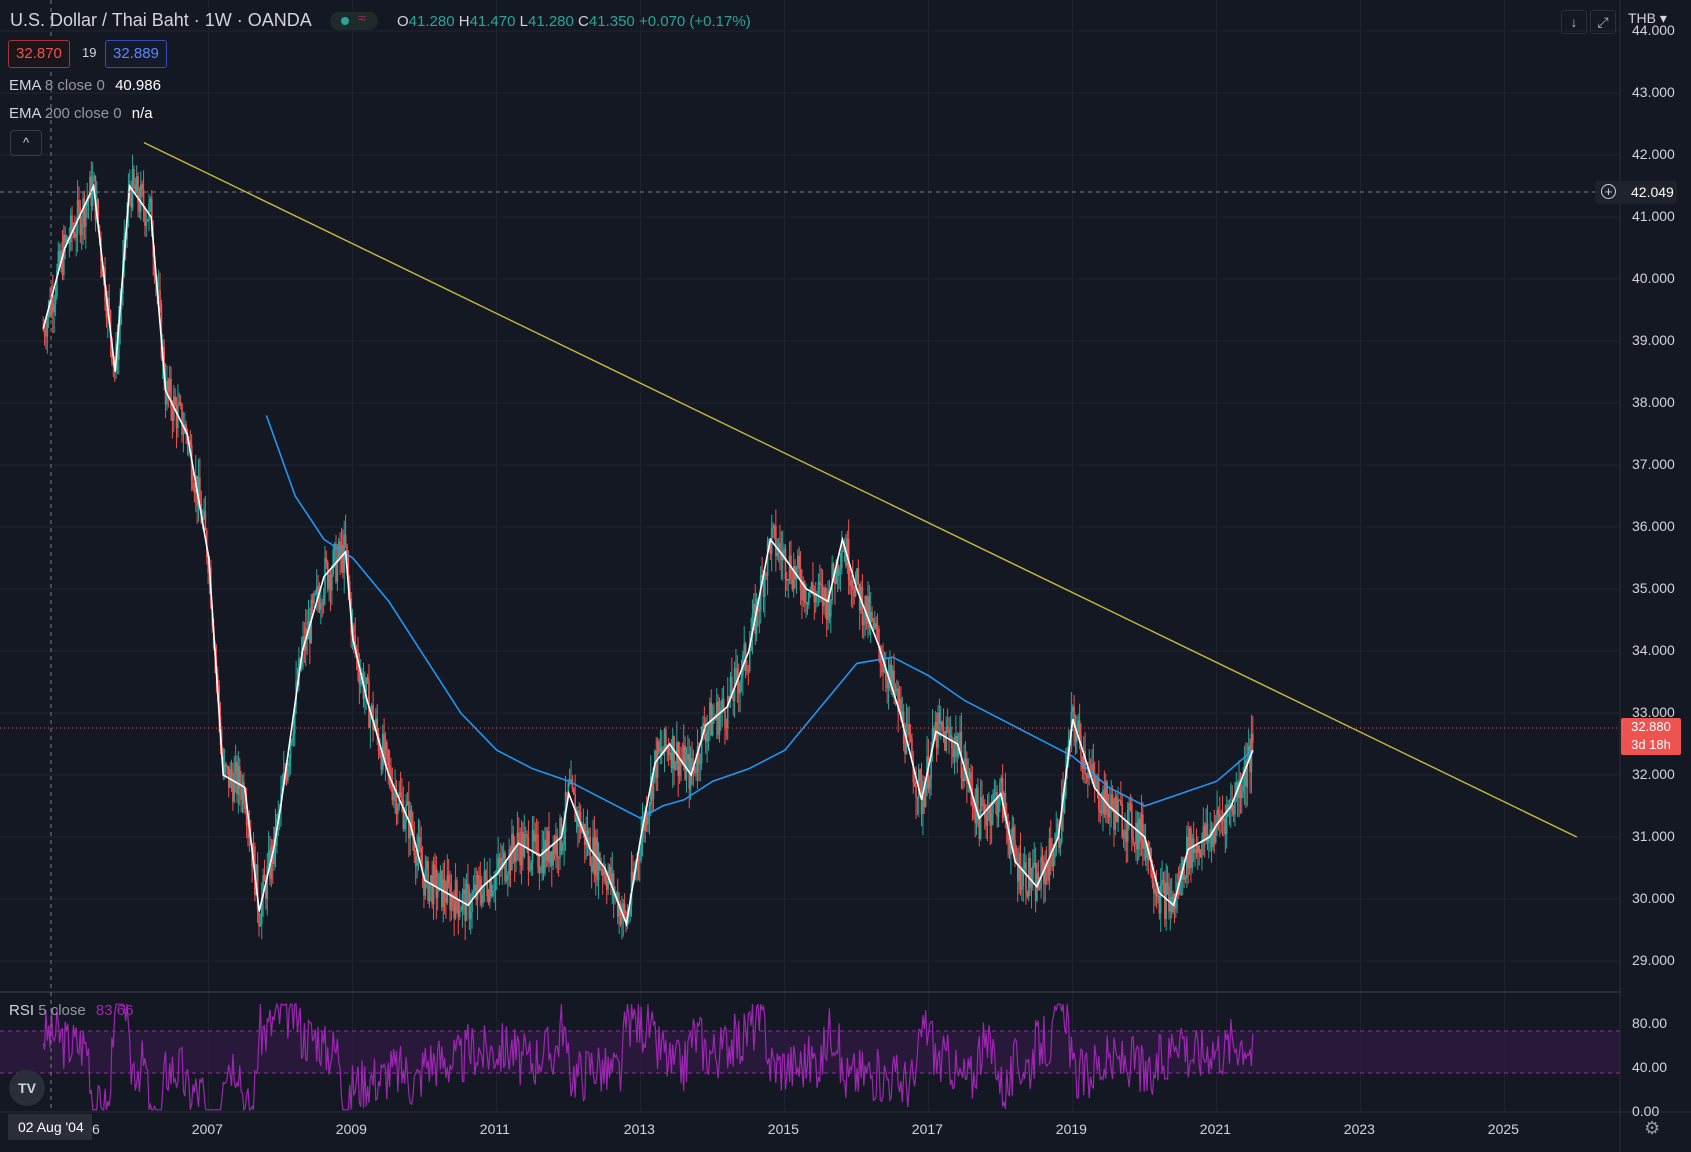  What do you see at coordinates (1603, 22) in the screenshot?
I see `fullscreen-icon: ⤢` at bounding box center [1603, 22].